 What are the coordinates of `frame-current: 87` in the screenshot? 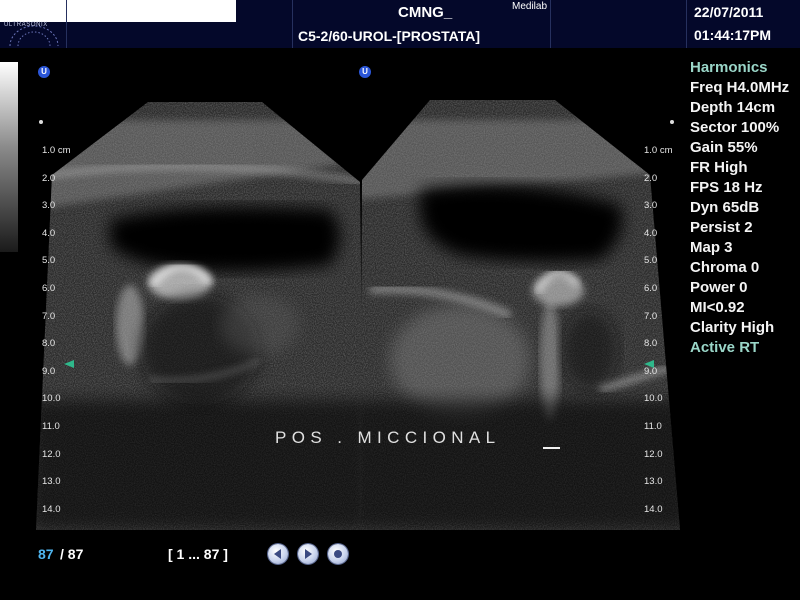 It's located at (46, 554).